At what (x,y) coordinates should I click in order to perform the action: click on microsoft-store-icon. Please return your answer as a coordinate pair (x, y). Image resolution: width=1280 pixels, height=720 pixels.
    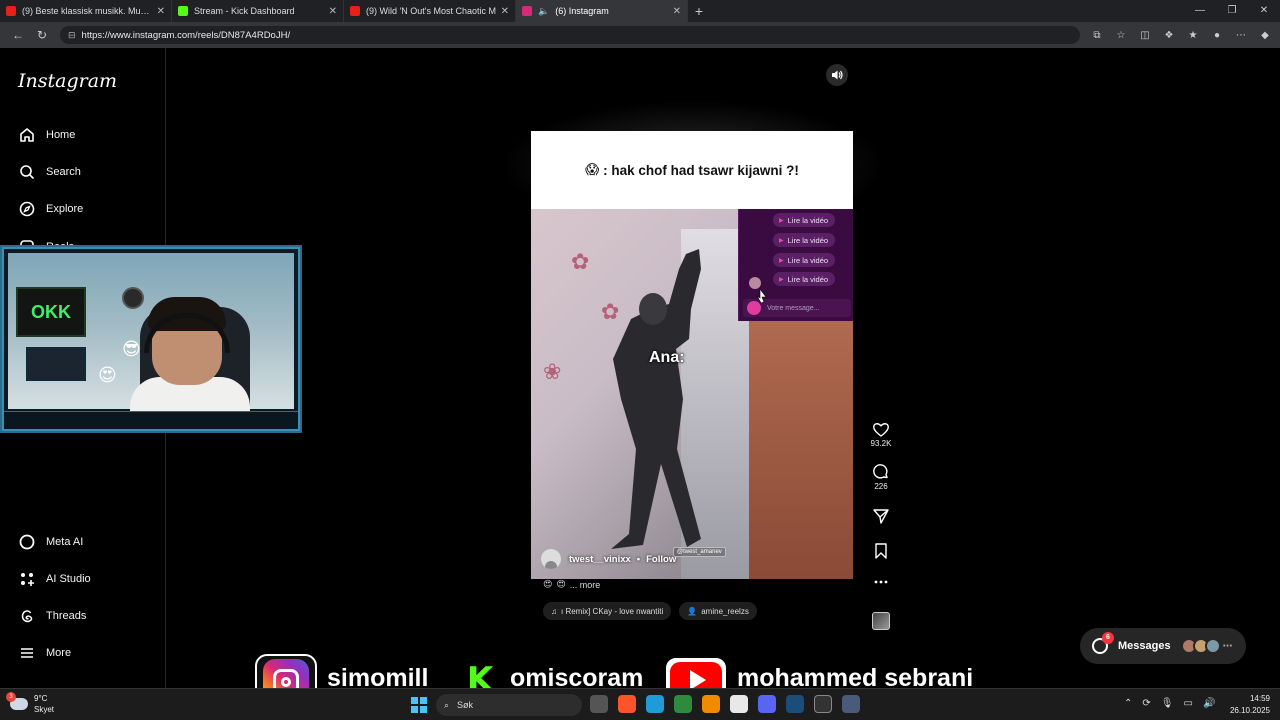
    Looking at the image, I should click on (739, 704).